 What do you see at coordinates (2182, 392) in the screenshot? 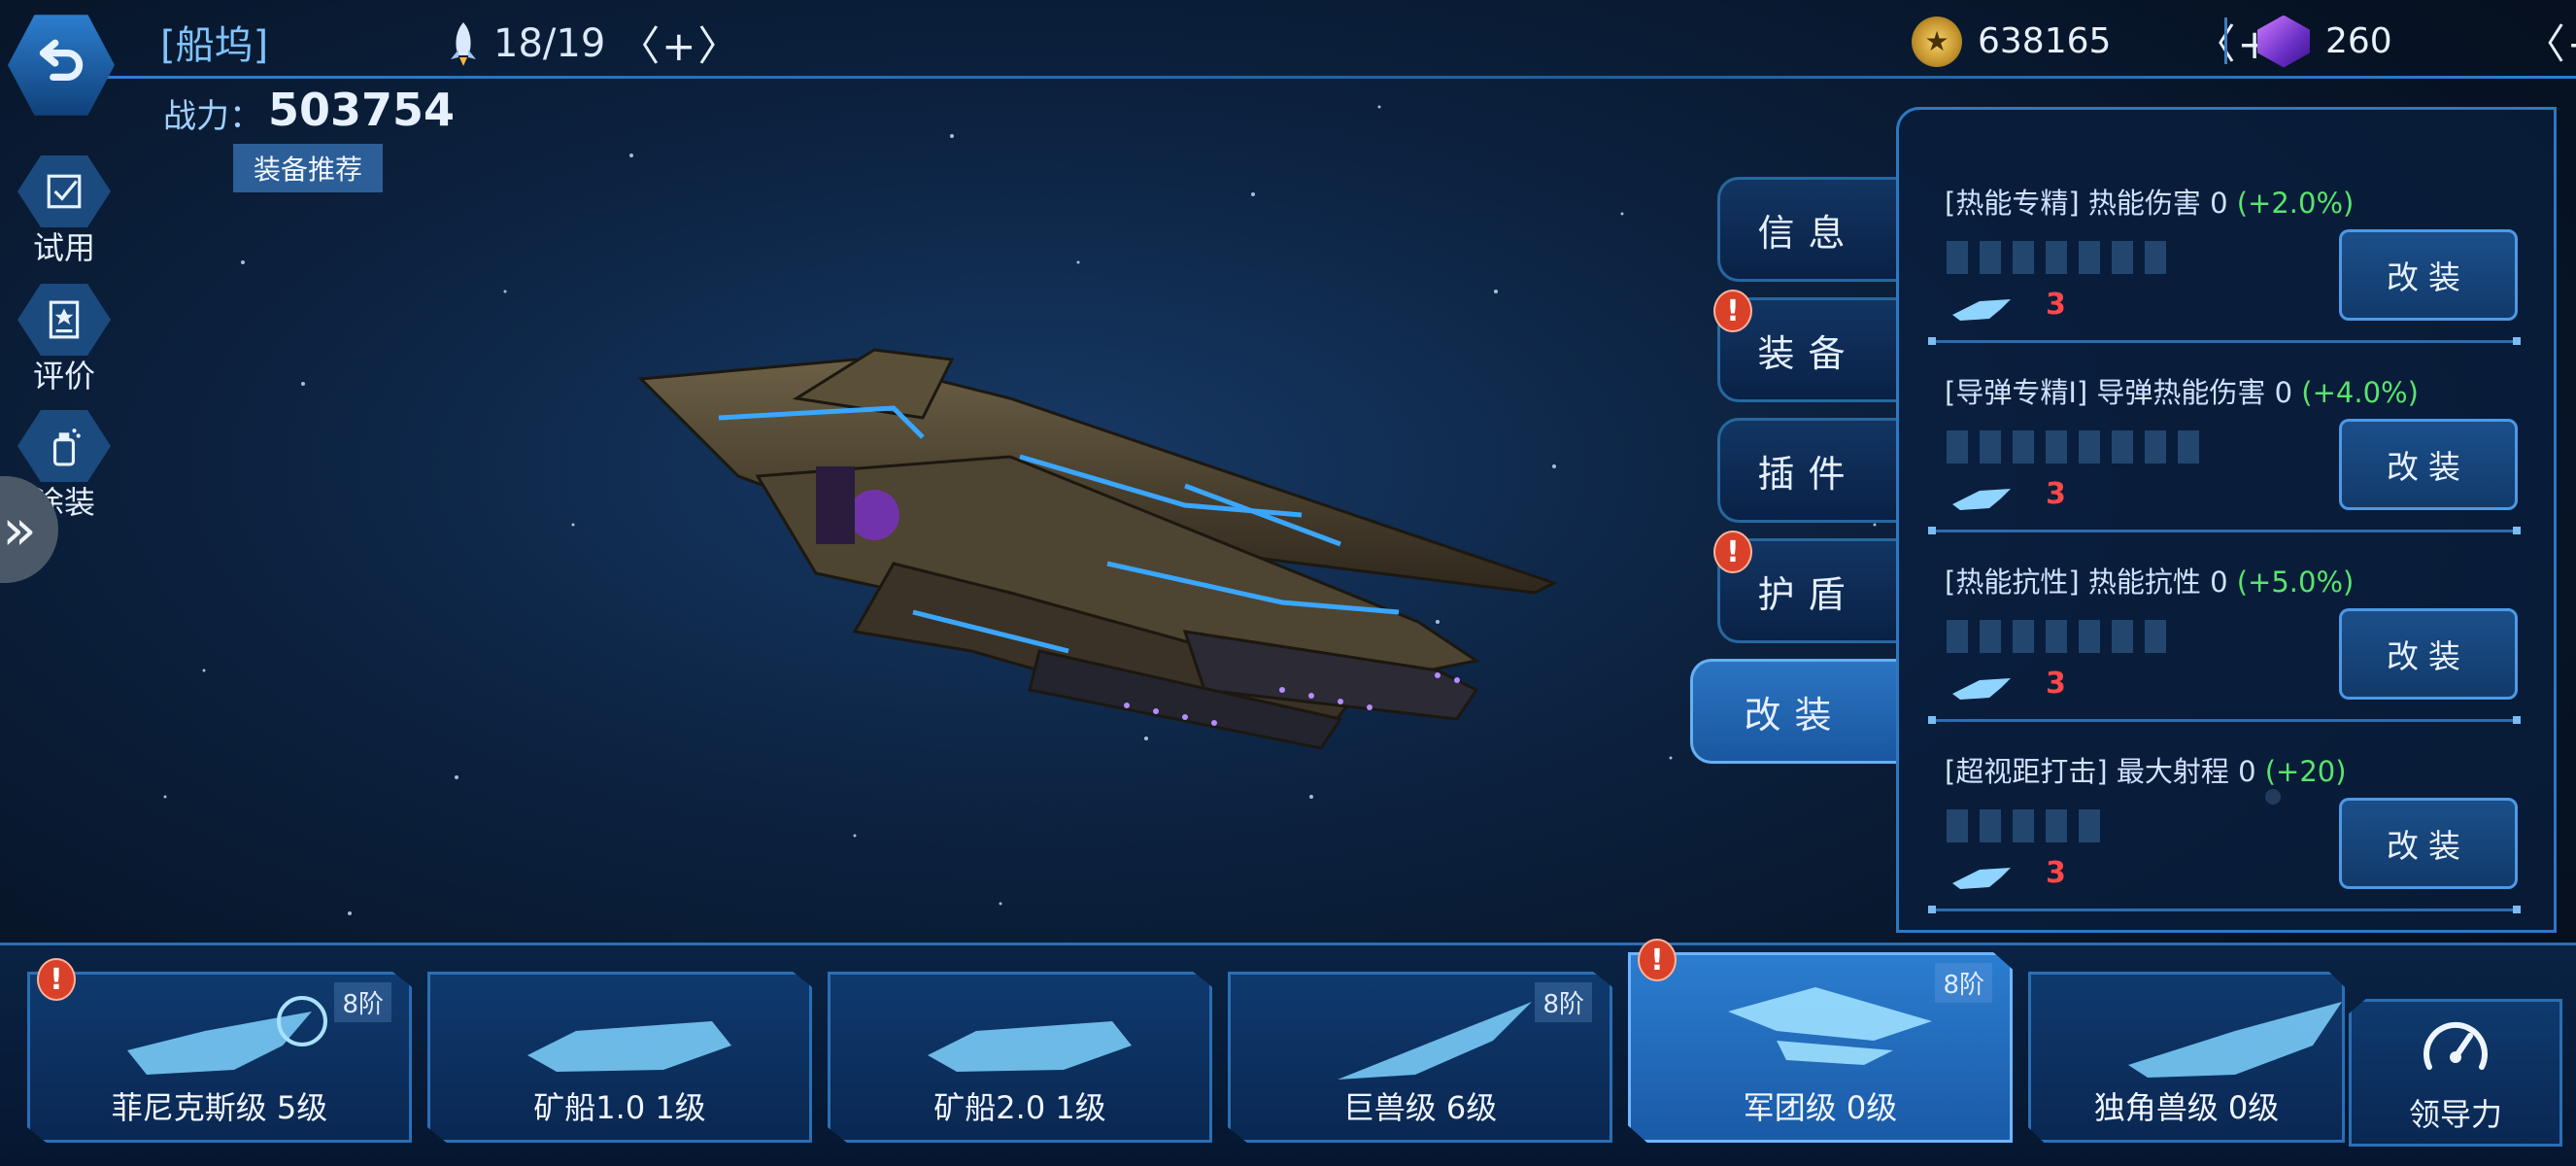
I see `mod-title: [导弹专精I] 导弹热能伤害 0 (+4.0%)` at bounding box center [2182, 392].